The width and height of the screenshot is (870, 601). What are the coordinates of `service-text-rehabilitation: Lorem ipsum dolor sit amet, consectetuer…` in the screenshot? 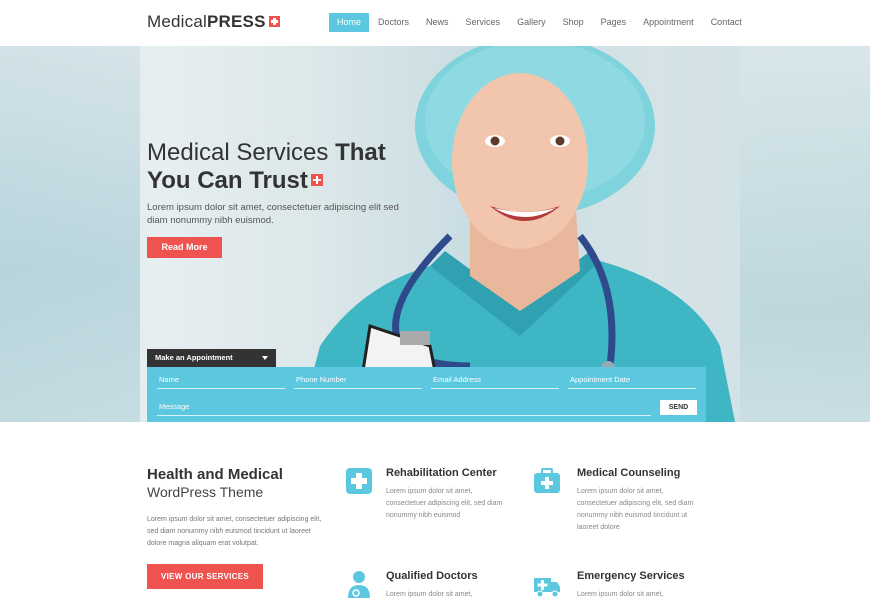 It's located at (444, 503).